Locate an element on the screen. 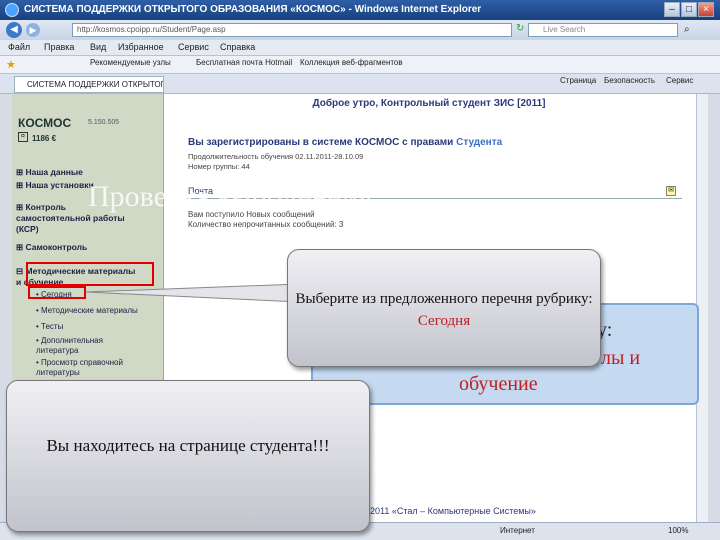 This screenshot has width=720, height=540. top-callout-pointer is located at coordinates (193, 293).